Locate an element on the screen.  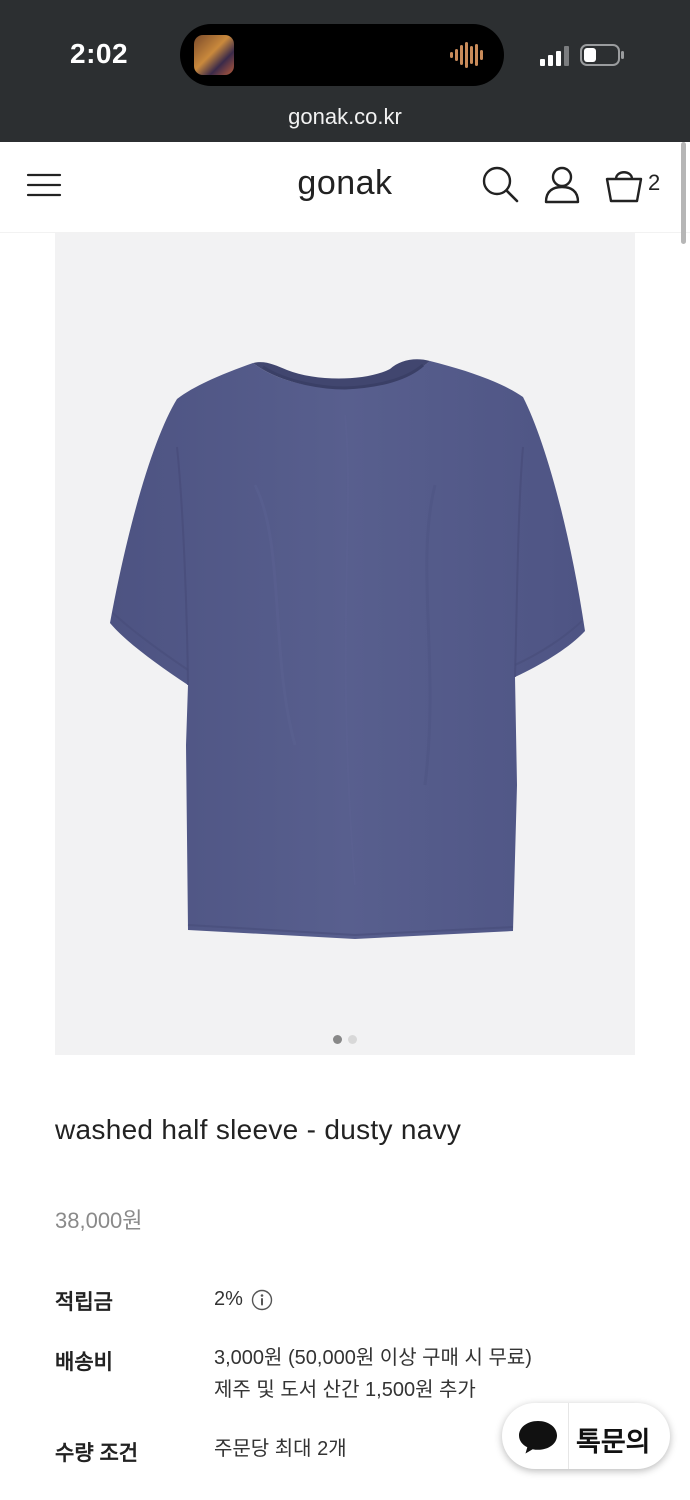
site-header: gonak 2 is located at coordinates (345, 187).